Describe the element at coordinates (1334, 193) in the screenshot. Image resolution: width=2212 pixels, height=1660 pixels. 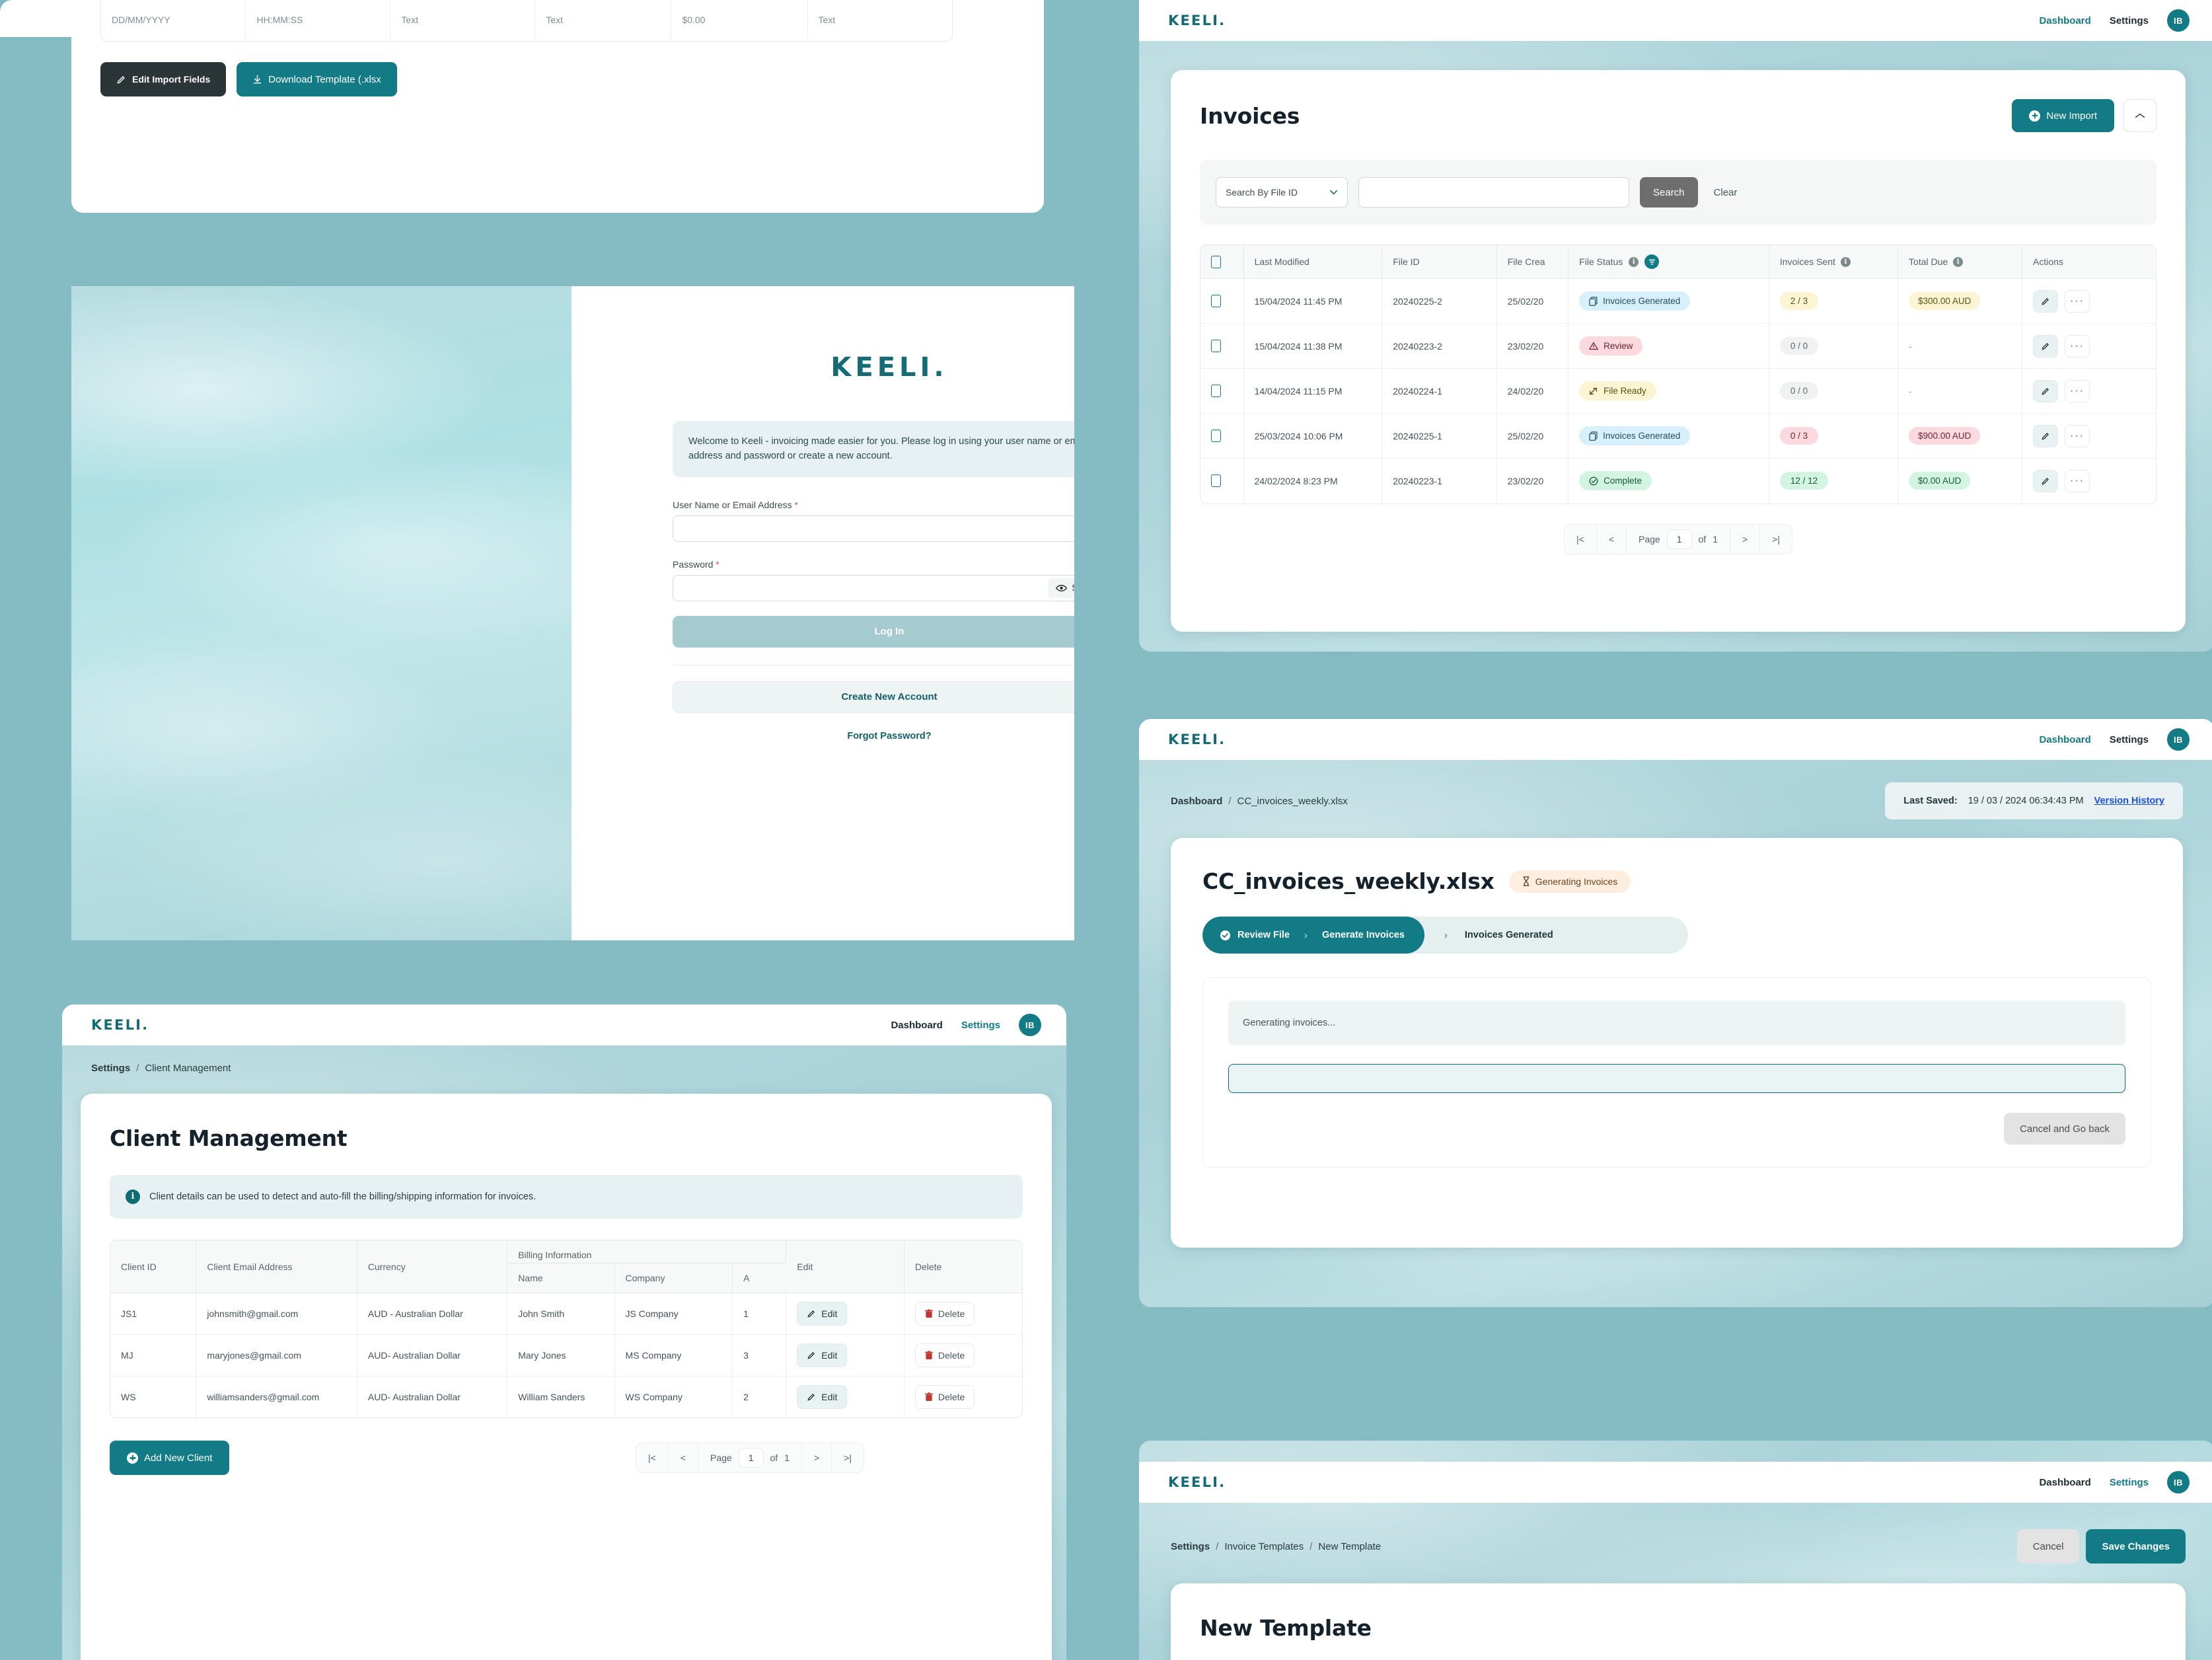
I see `chevron-down-icon` at that location.